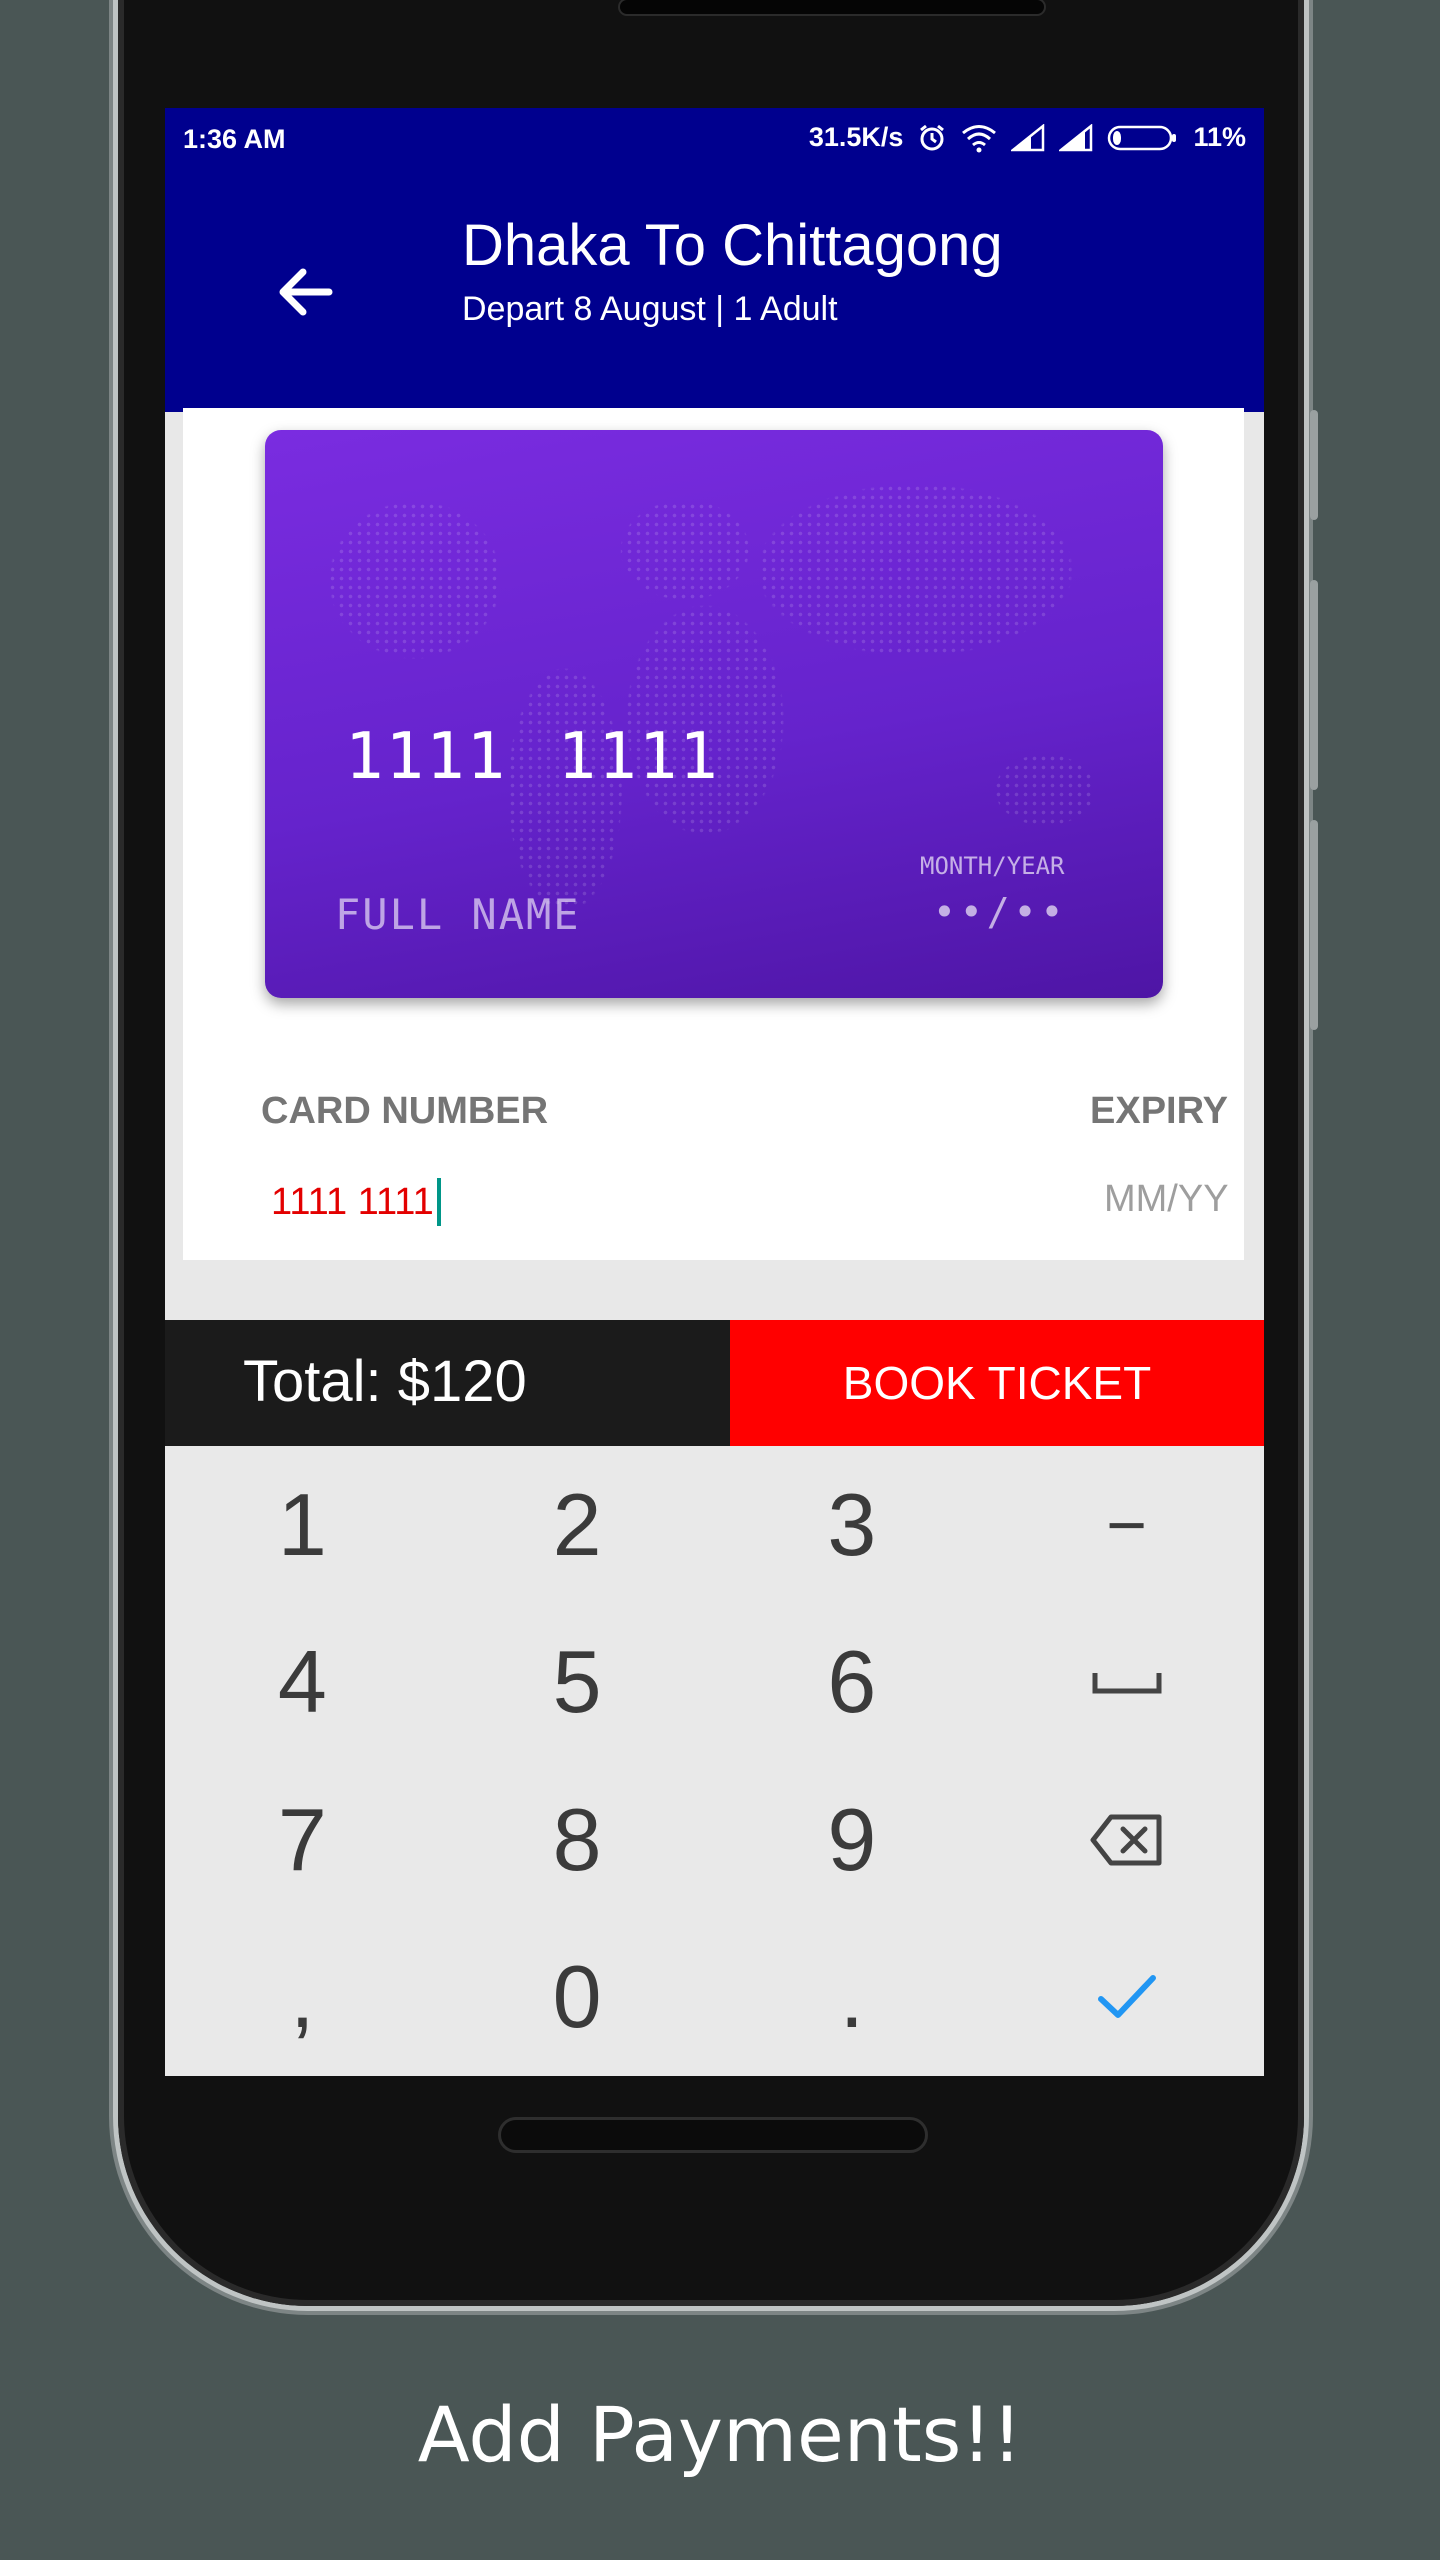 This screenshot has height=2560, width=1440. Describe the element at coordinates (714, 140) in the screenshot. I see `status-bar: 1:36 AM 31.5K/s 11%` at that location.